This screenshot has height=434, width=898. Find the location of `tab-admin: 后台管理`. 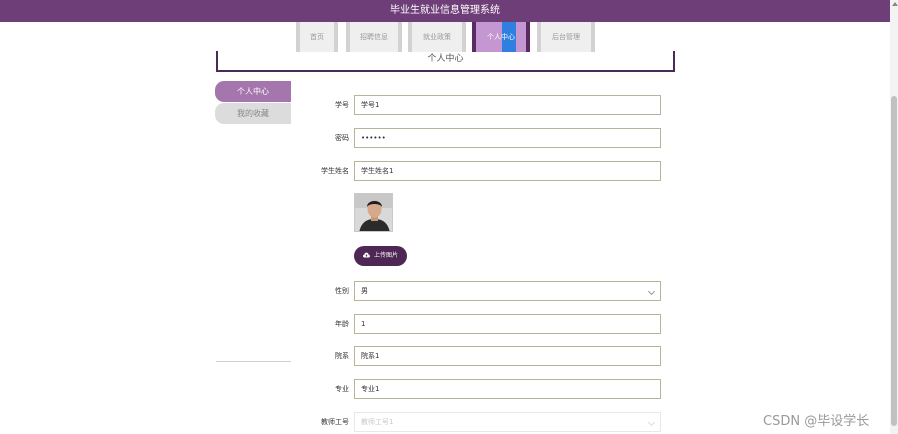

tab-admin: 后台管理 is located at coordinates (566, 37).